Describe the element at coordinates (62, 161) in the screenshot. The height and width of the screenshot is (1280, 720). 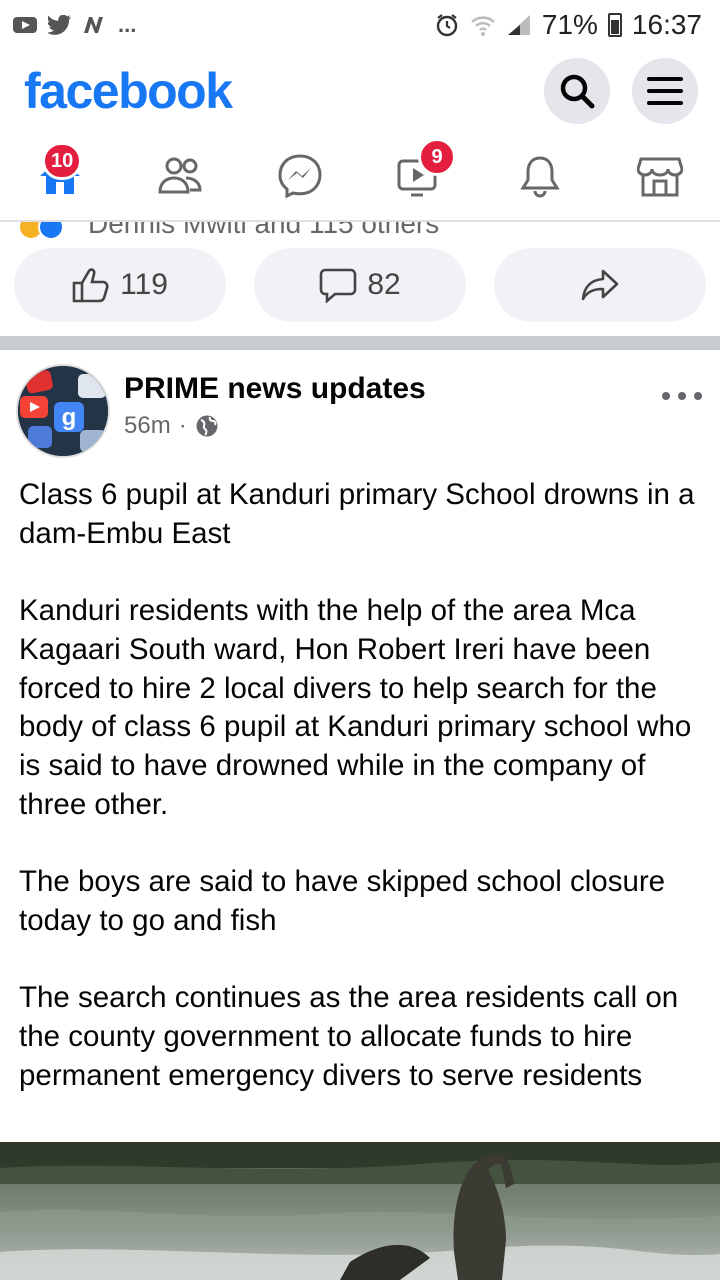
I see `home-notification-badge: 10` at that location.